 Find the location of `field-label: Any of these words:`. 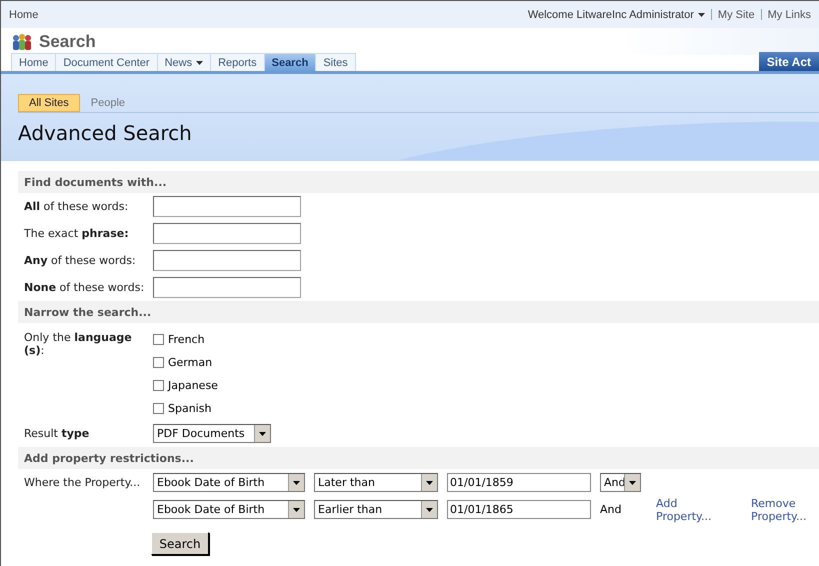

field-label: Any of these words: is located at coordinates (80, 260).